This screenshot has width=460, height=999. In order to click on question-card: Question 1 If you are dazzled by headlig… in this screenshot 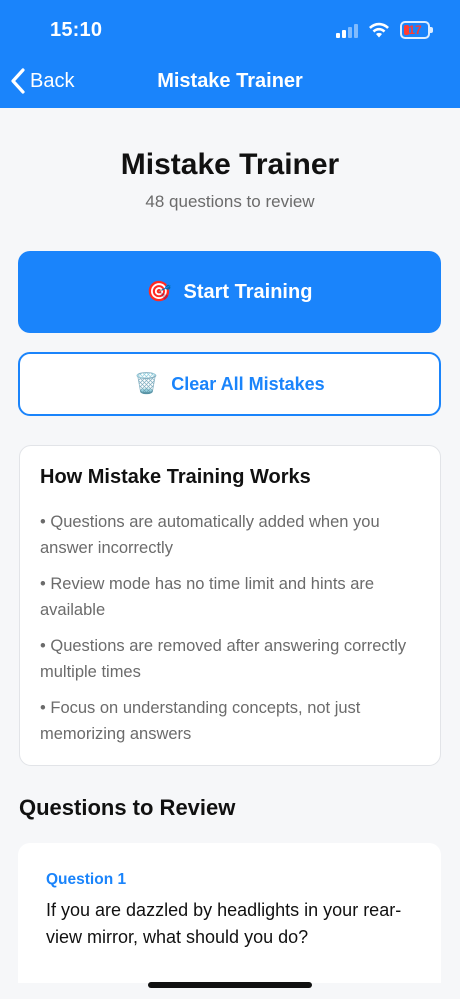, I will do `click(229, 913)`.